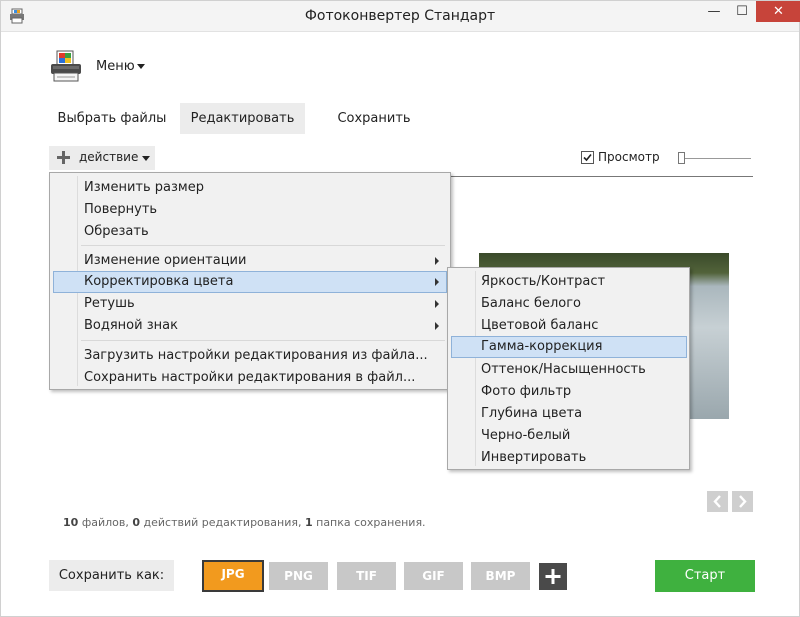 The height and width of the screenshot is (617, 800). I want to click on menu-item-label: Цветовой баланс, so click(540, 325).